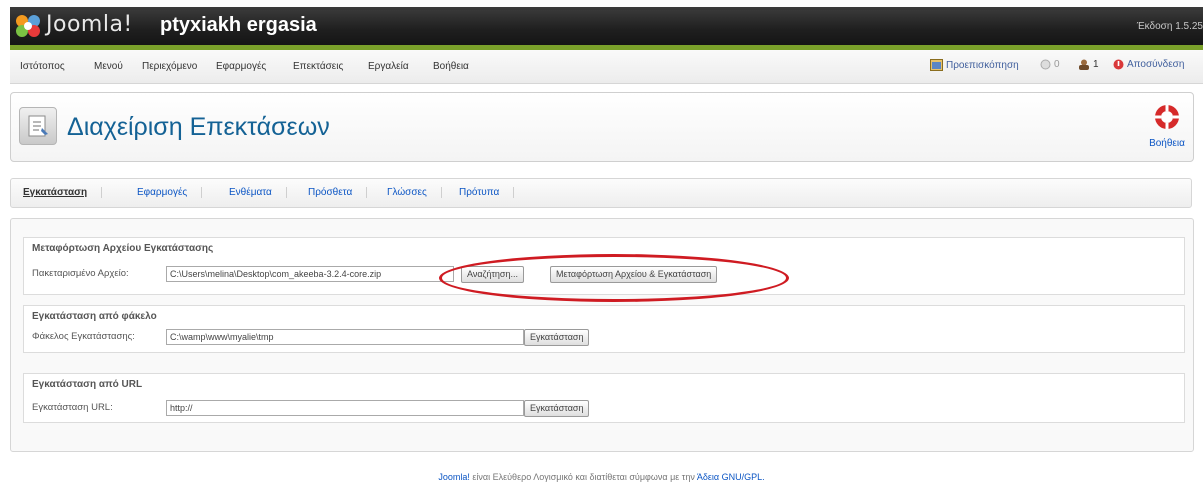 Image resolution: width=1203 pixels, height=484 pixels. Describe the element at coordinates (1057, 64) in the screenshot. I see `messages-count: 0` at that location.